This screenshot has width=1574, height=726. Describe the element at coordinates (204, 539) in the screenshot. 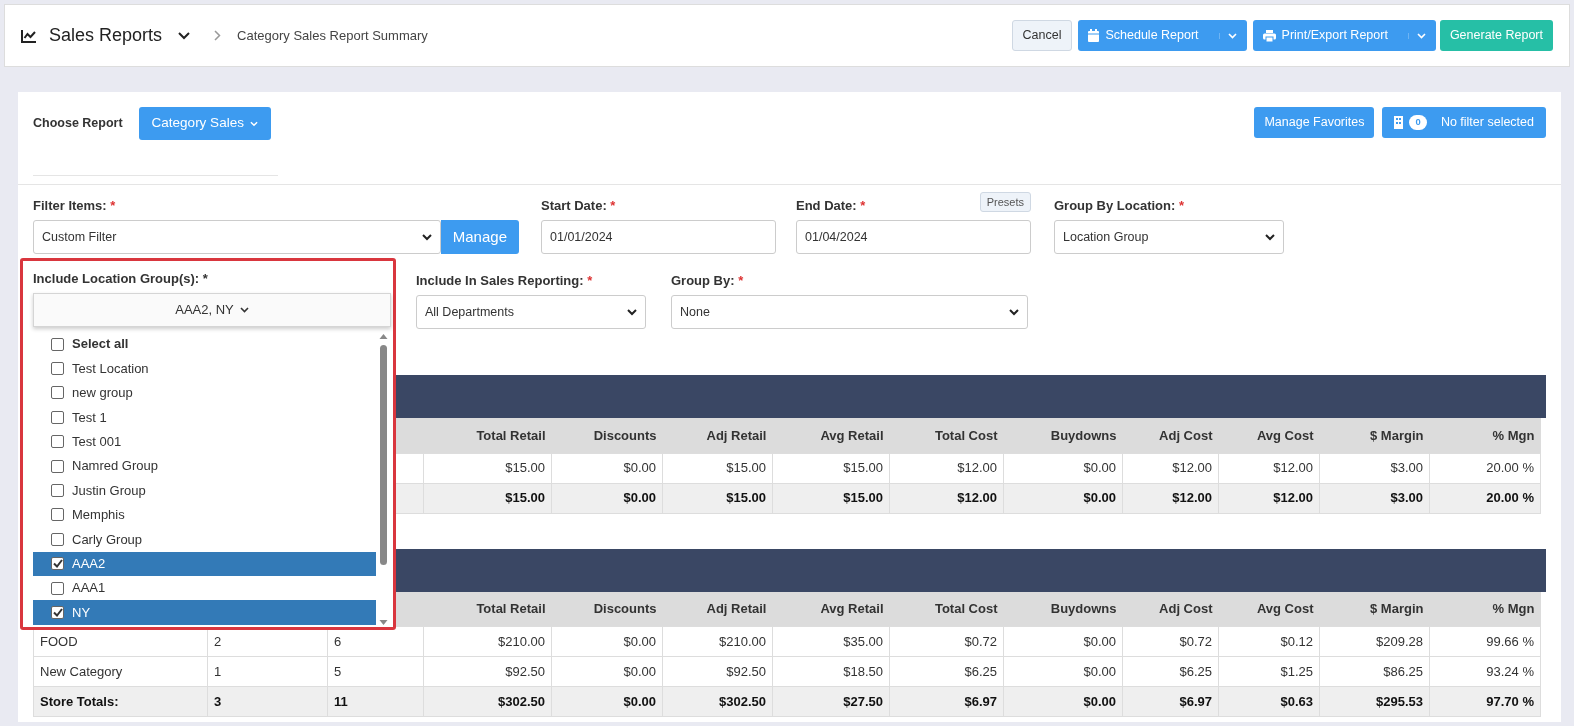

I see `dropdown-option: Carly Group` at that location.